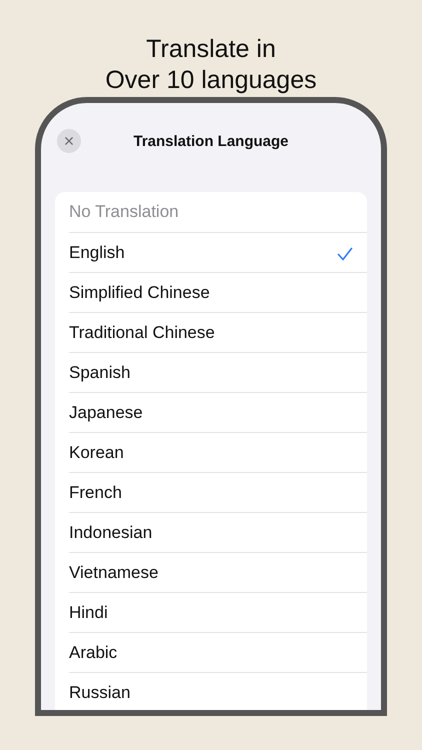  Describe the element at coordinates (69, 141) in the screenshot. I see `close-button: ×` at that location.